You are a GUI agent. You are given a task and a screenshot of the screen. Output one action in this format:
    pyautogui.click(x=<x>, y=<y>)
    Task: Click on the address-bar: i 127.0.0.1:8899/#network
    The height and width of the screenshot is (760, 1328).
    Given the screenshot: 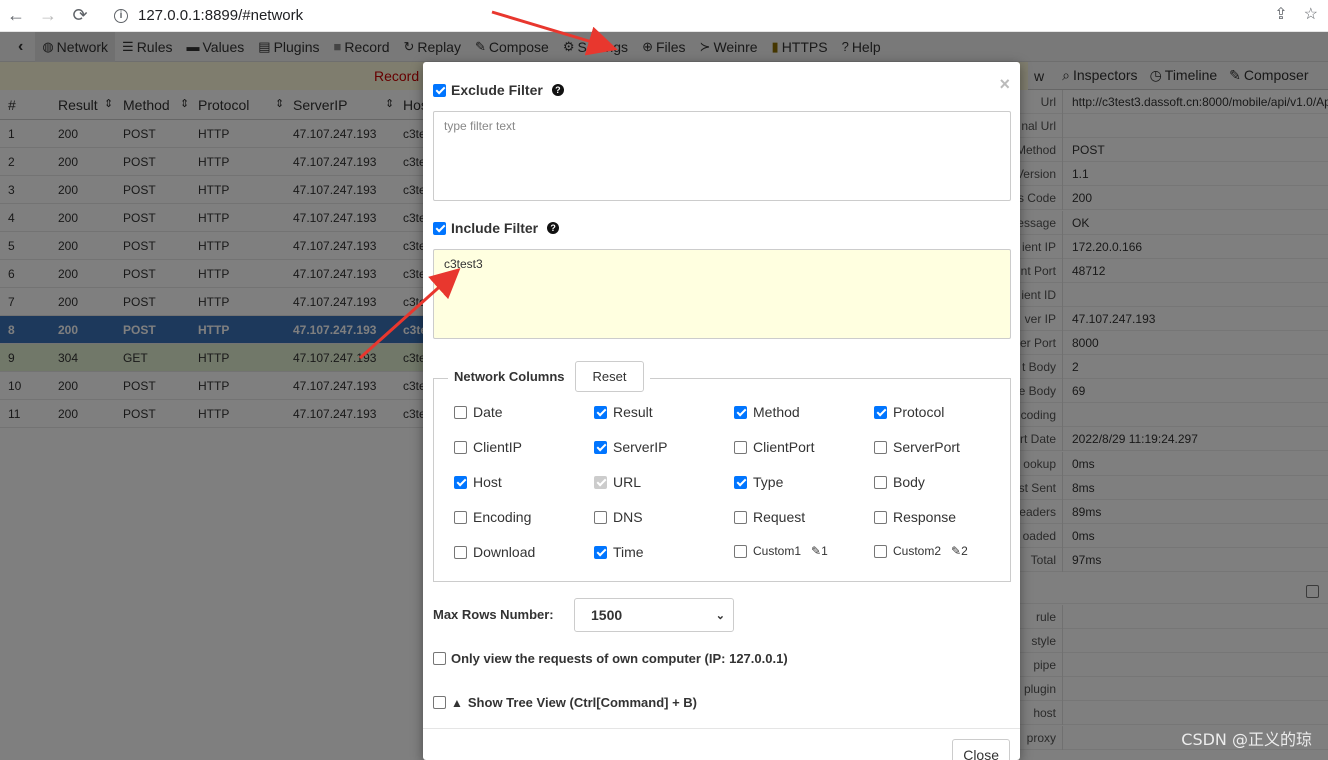 What is the action you would take?
    pyautogui.click(x=208, y=15)
    